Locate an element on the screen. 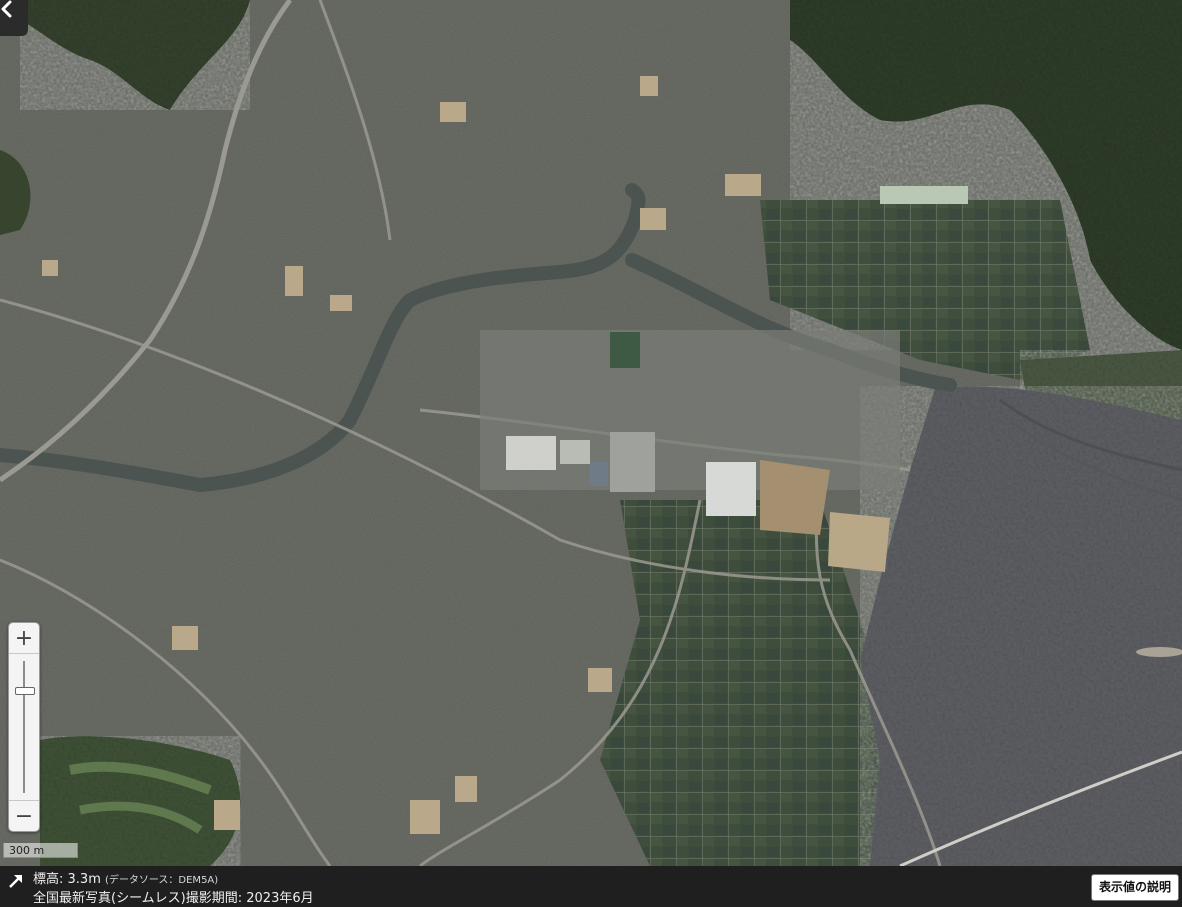  zoom-slider-thumb is located at coordinates (25, 691).